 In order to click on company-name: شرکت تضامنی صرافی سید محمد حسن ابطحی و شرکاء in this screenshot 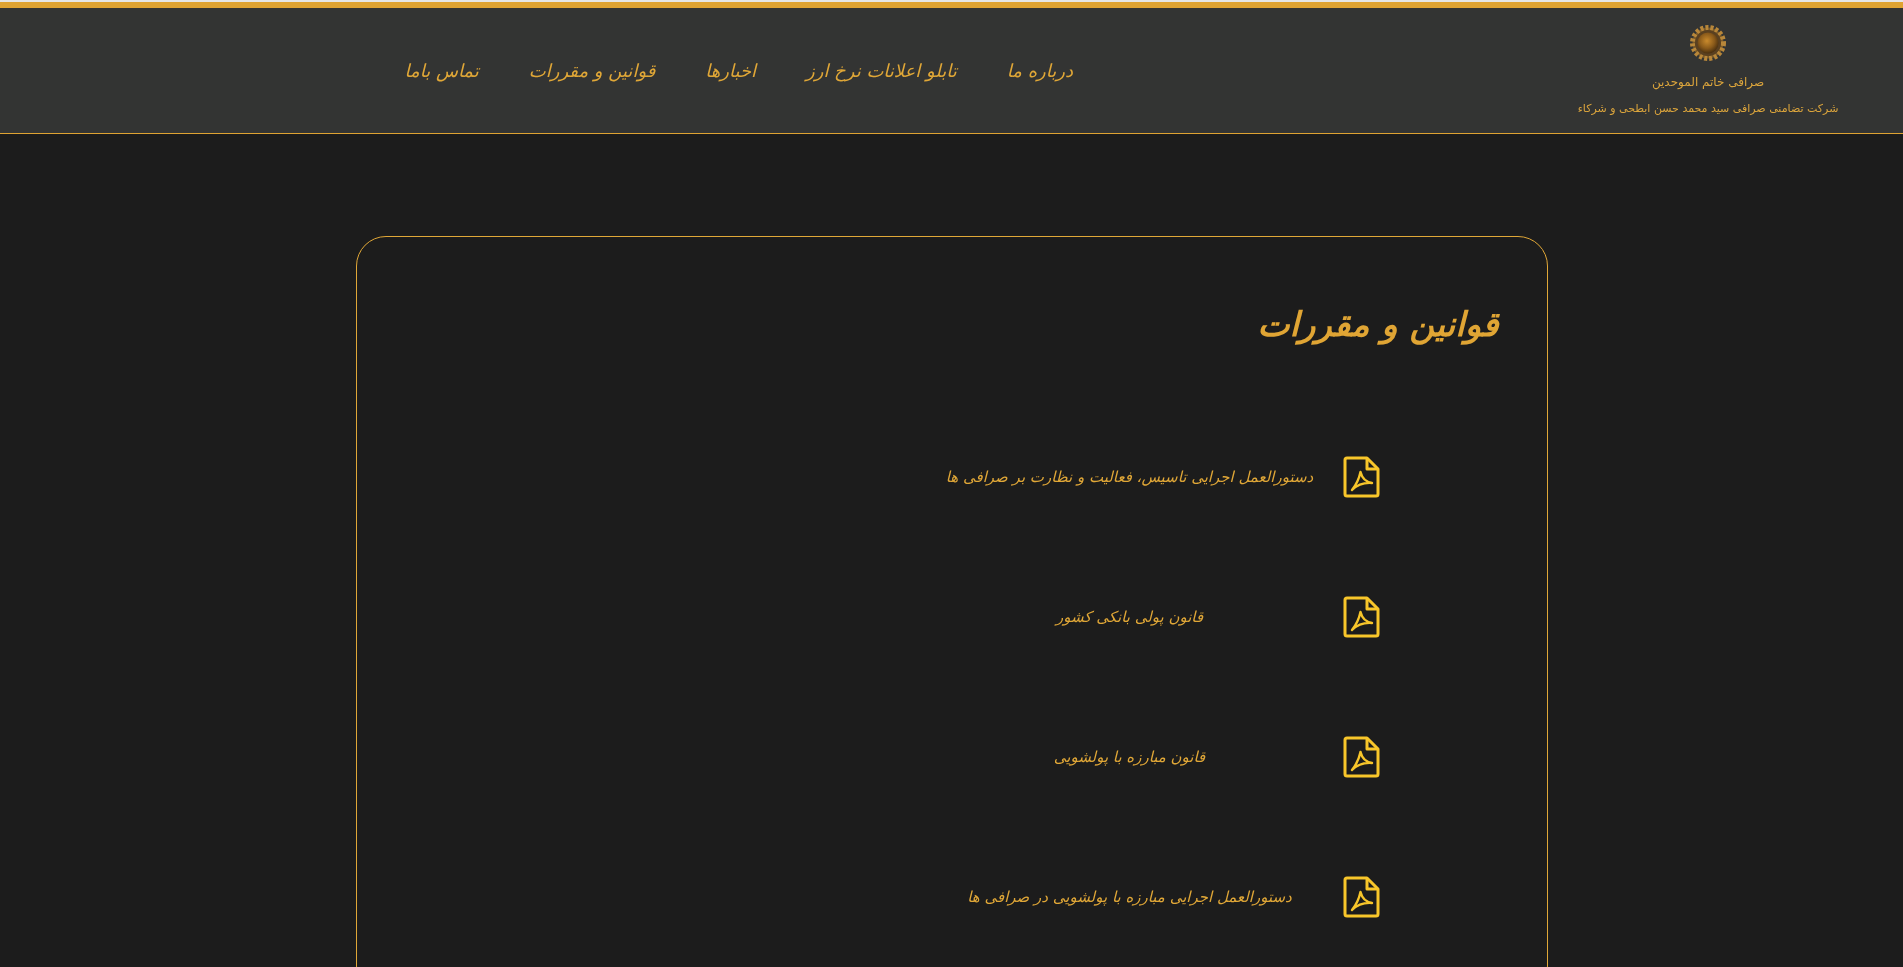, I will do `click(1708, 108)`.